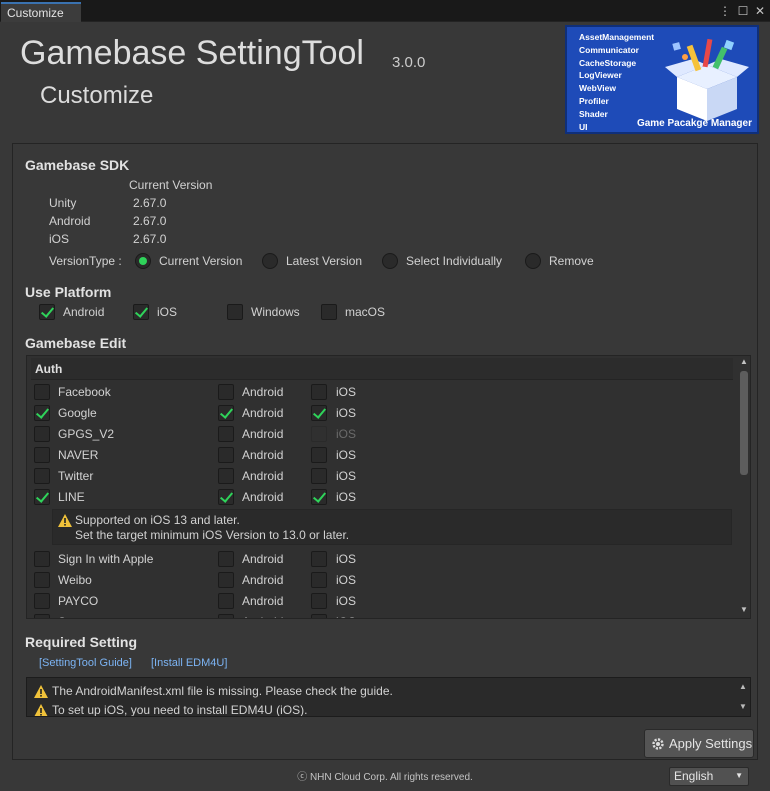  Describe the element at coordinates (760, 11) in the screenshot. I see `close-icon: ✕` at that location.